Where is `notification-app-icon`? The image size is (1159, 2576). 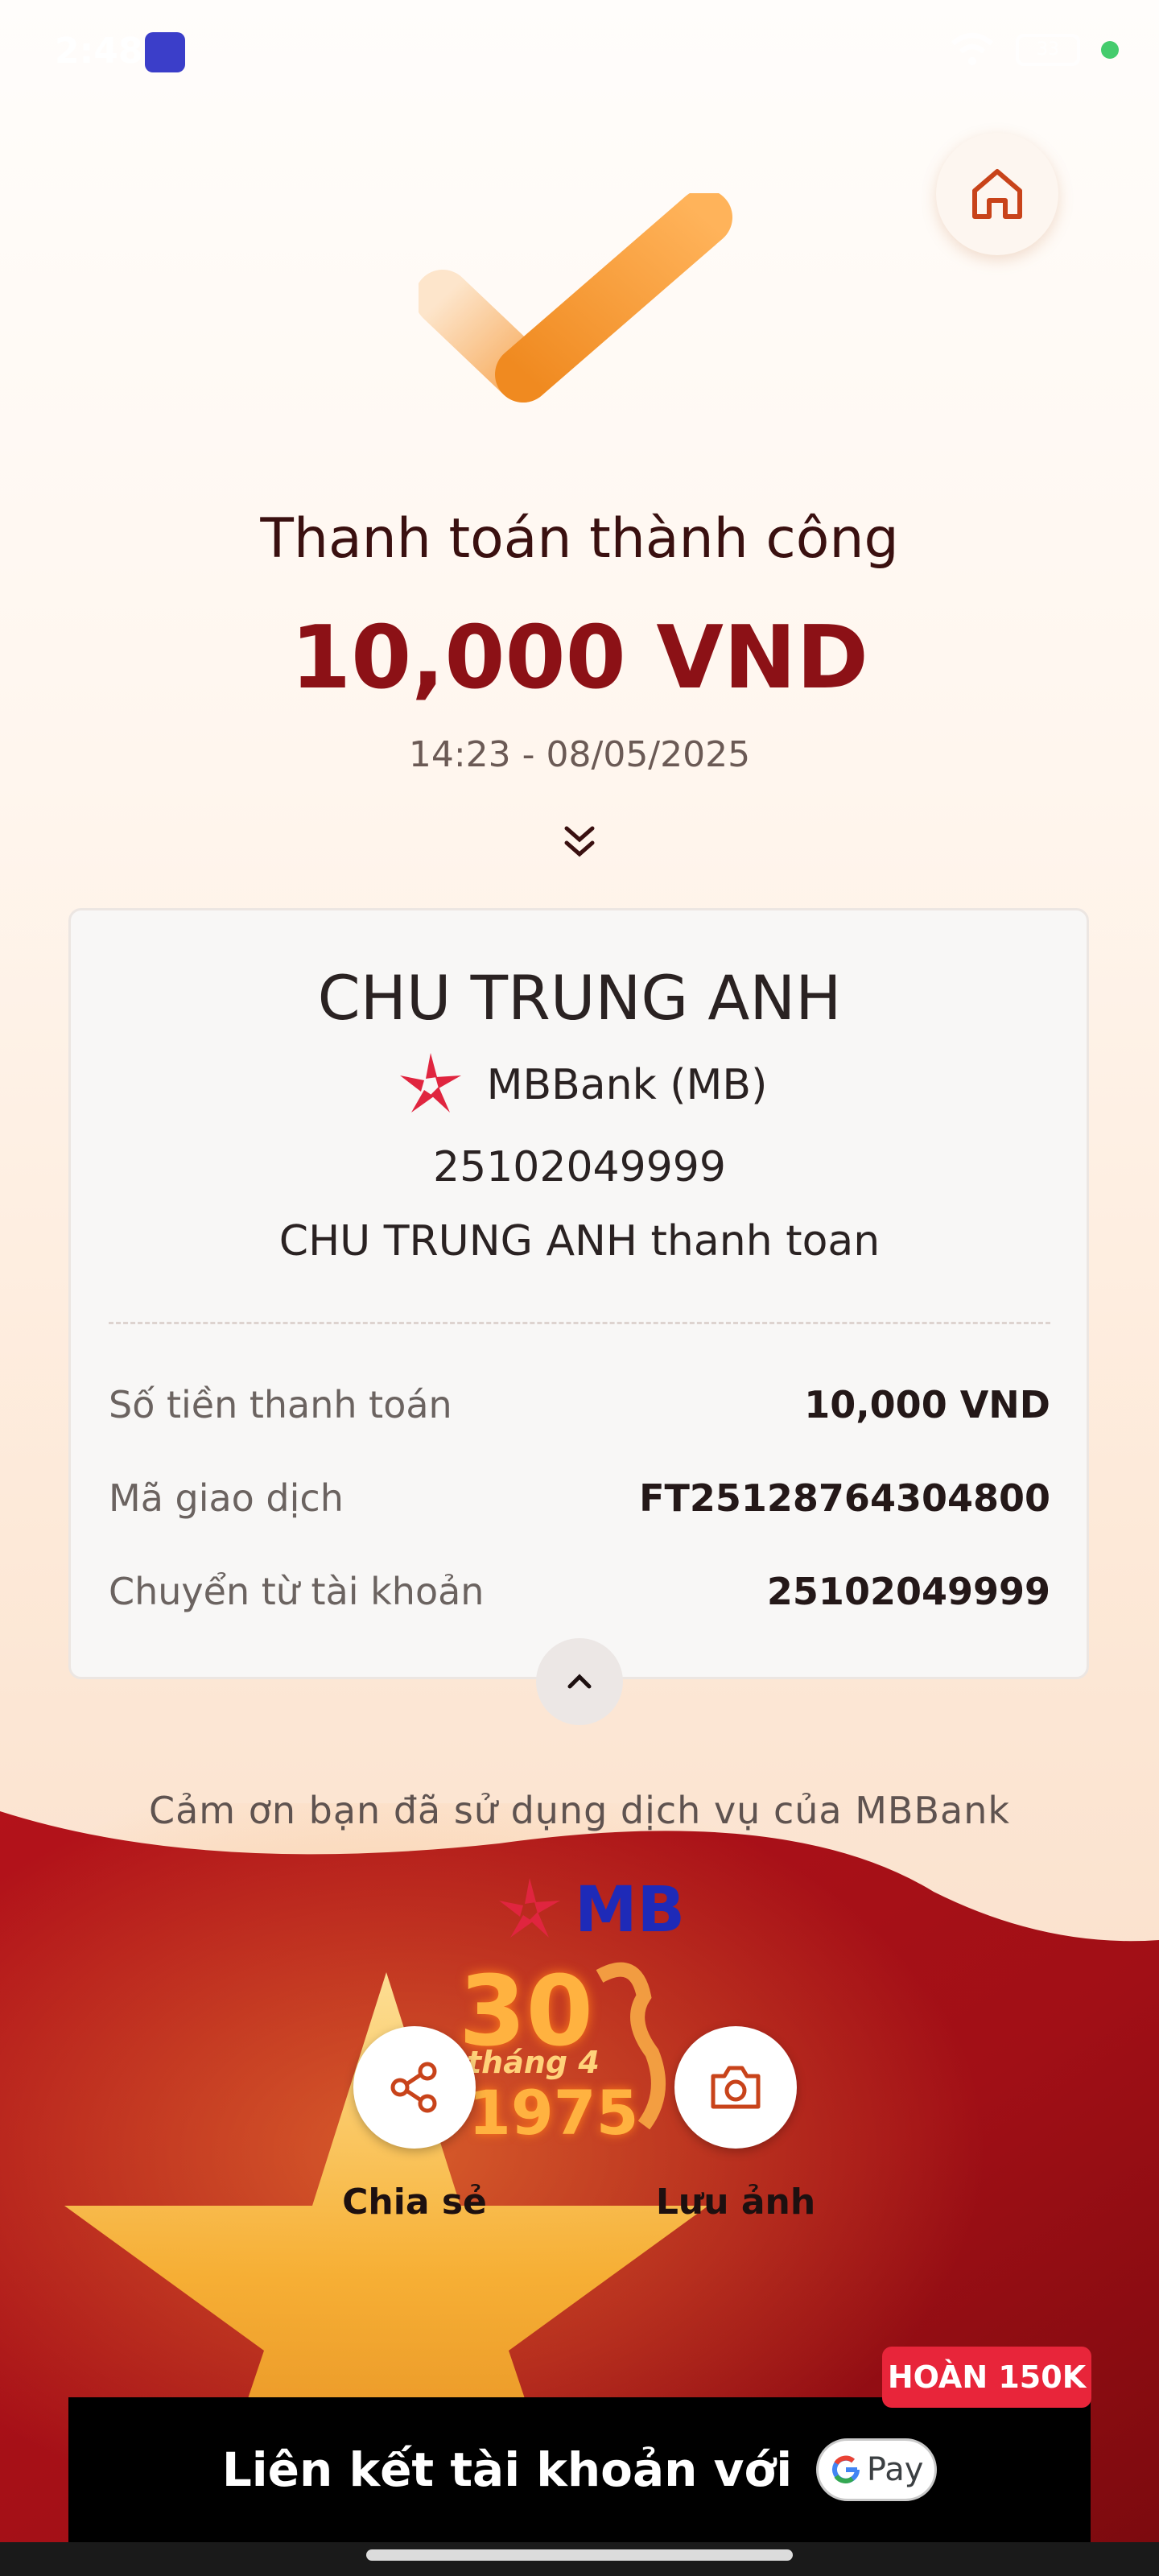
notification-app-icon is located at coordinates (165, 52).